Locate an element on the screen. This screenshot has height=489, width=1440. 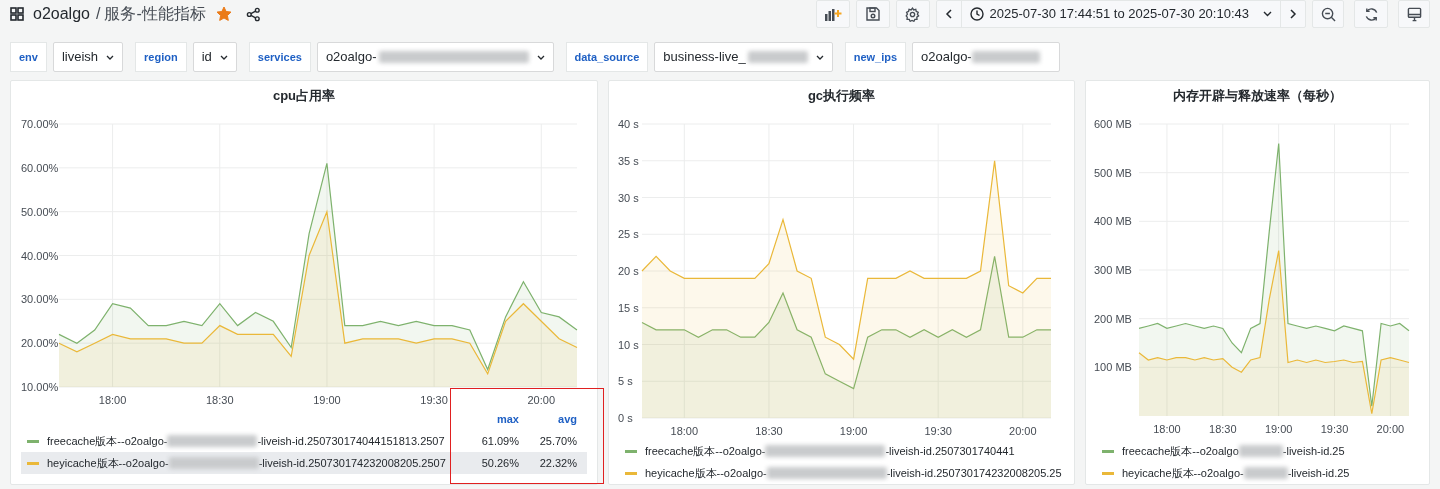
panel-title: gc执行频率 is located at coordinates (841, 95).